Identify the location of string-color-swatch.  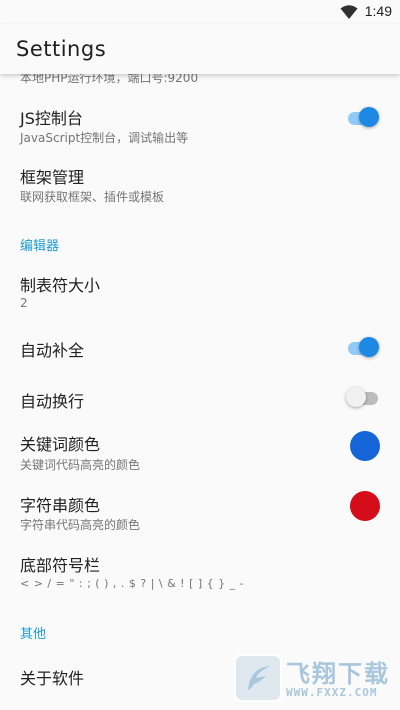
(365, 506).